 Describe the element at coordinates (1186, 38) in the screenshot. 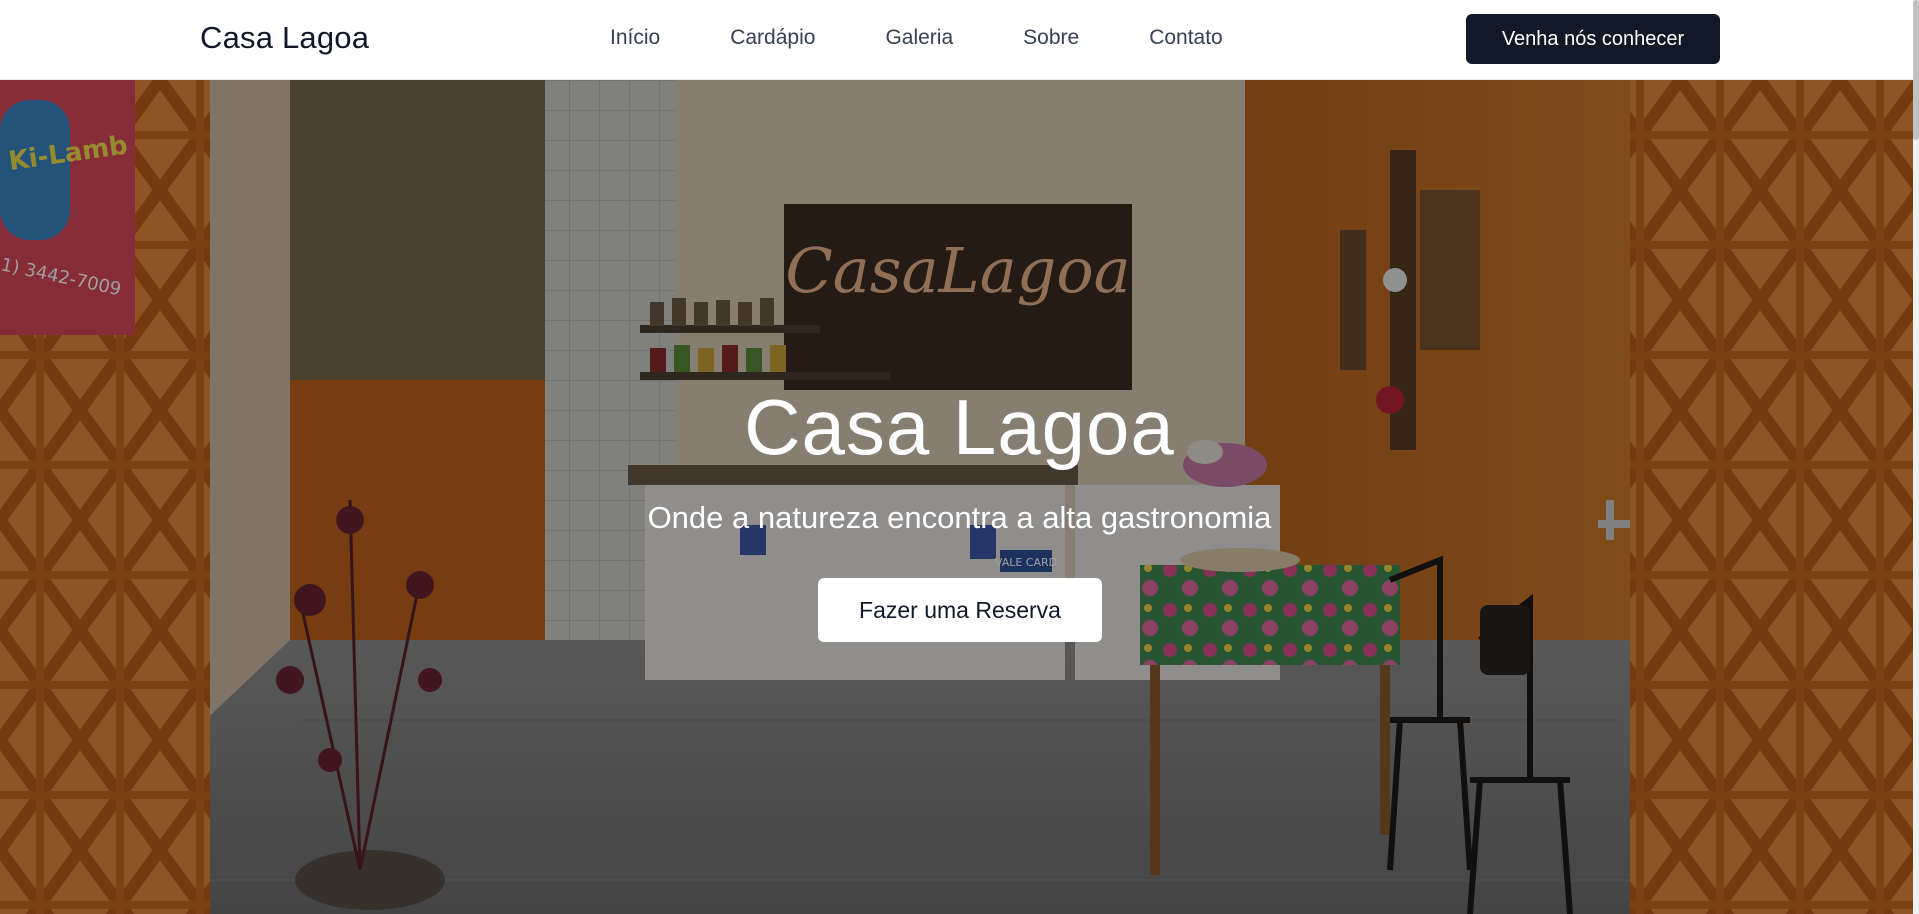

I see `nav-contato: Contato` at that location.